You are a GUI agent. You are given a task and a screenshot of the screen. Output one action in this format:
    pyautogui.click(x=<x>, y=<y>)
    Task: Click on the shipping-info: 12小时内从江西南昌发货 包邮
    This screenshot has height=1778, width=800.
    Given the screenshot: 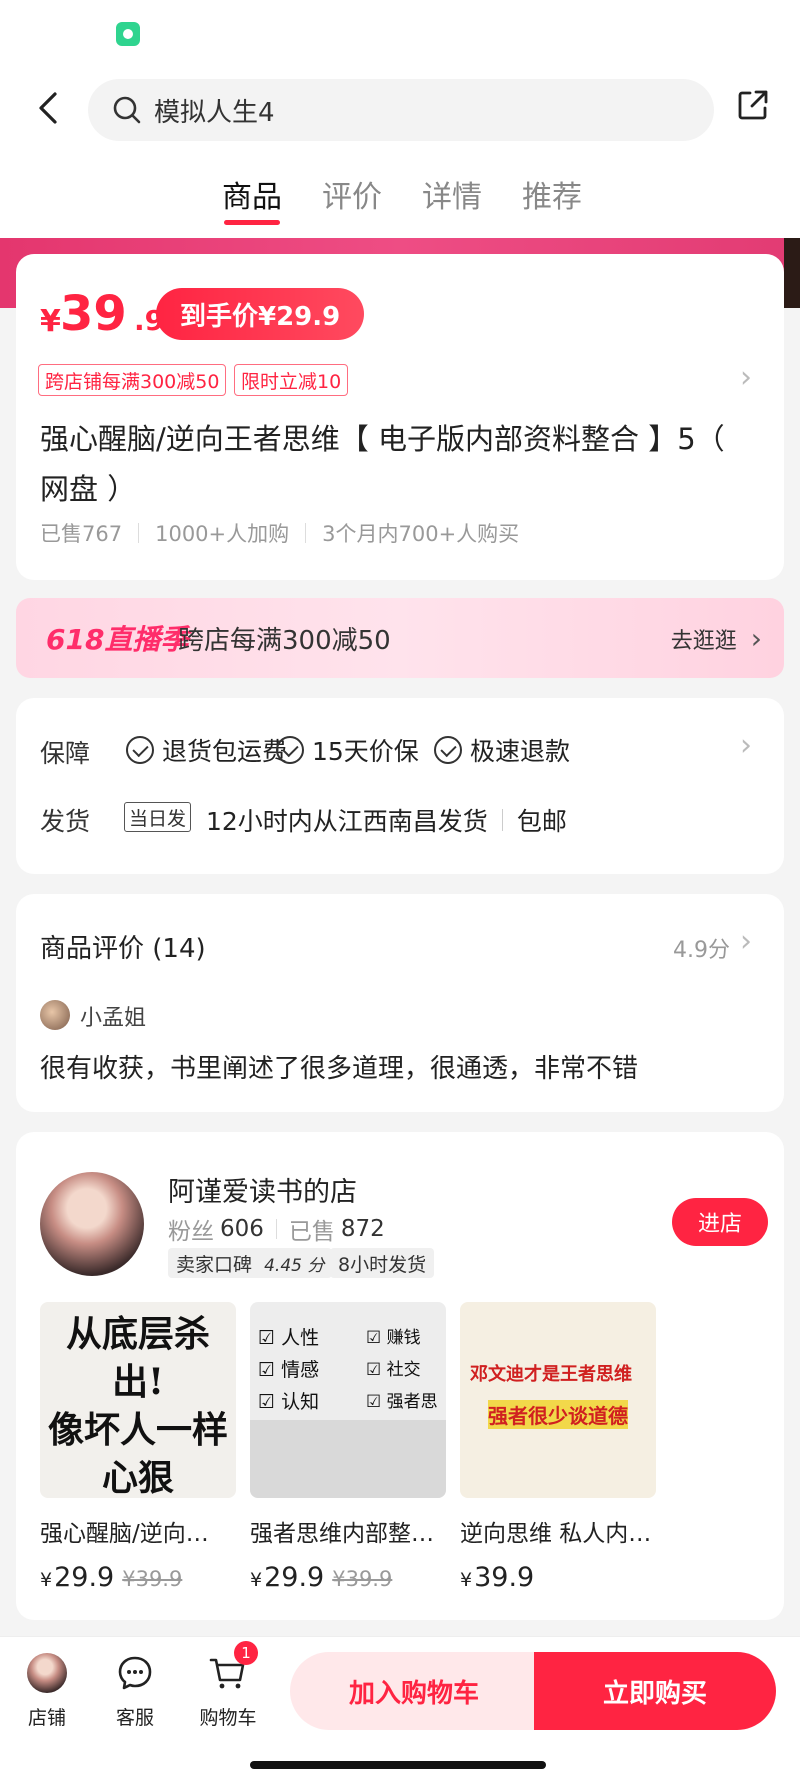 What is the action you would take?
    pyautogui.click(x=386, y=821)
    